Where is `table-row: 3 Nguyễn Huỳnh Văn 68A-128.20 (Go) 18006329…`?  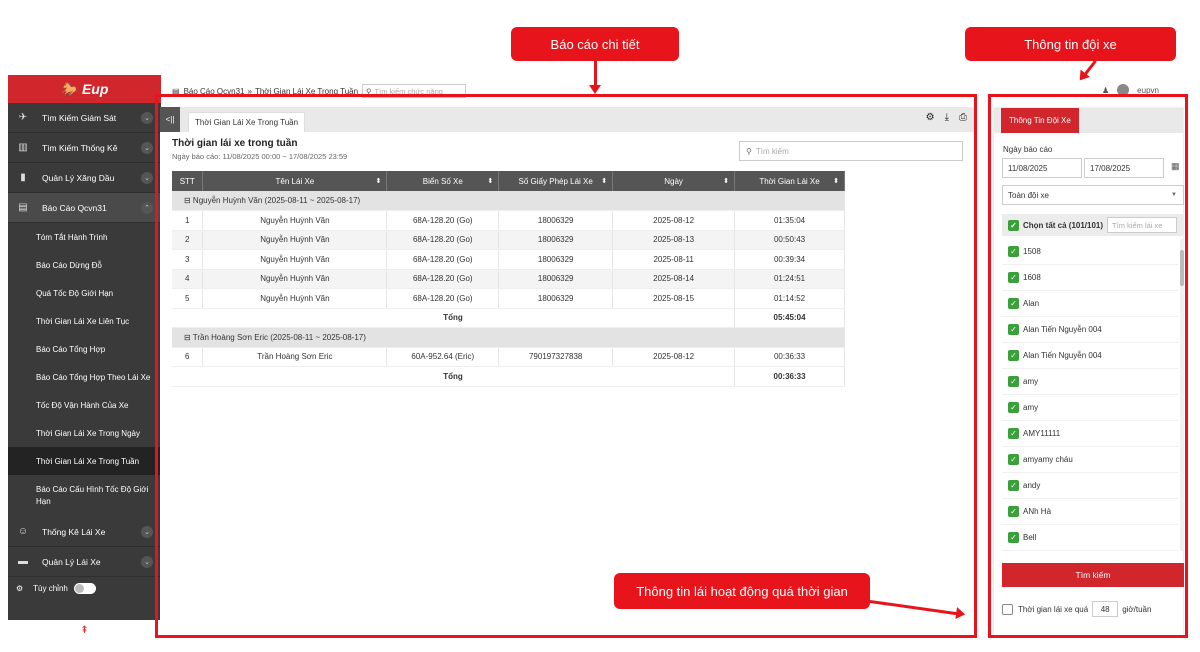 table-row: 3 Nguyễn Huỳnh Văn 68A-128.20 (Go) 18006329… is located at coordinates (508, 259).